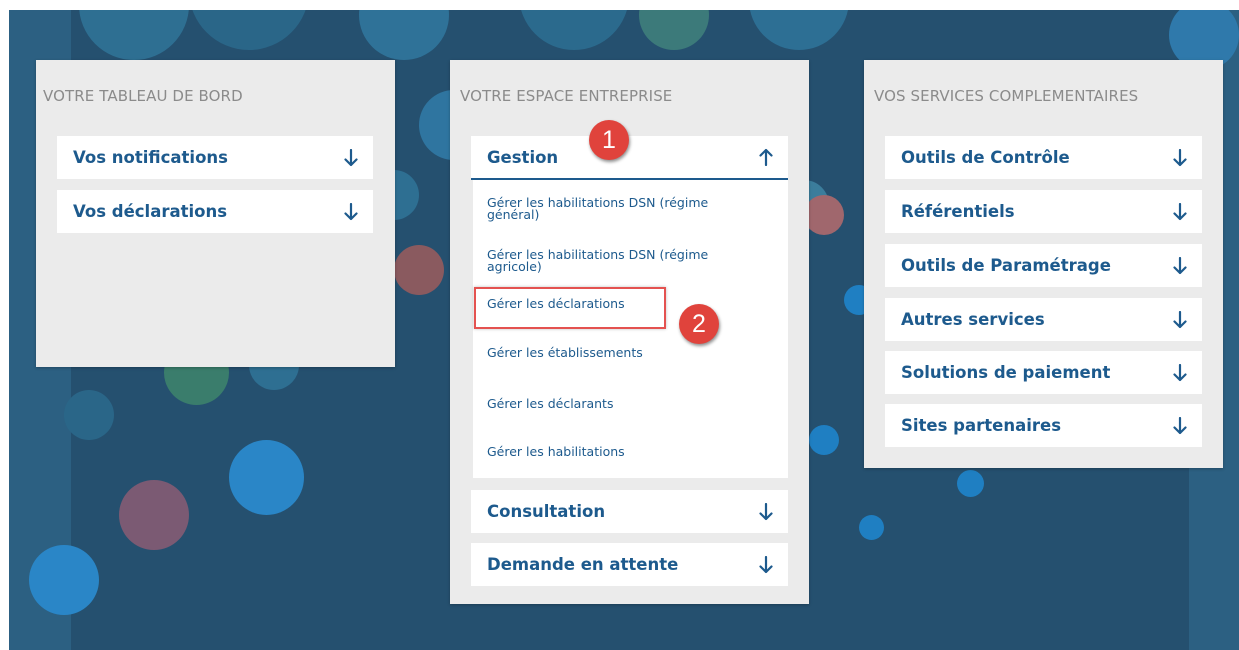 Image resolution: width=1239 pixels, height=650 pixels. I want to click on services-panel-title: VOS SERVICES COMPLEMENTAIRES, so click(1006, 96).